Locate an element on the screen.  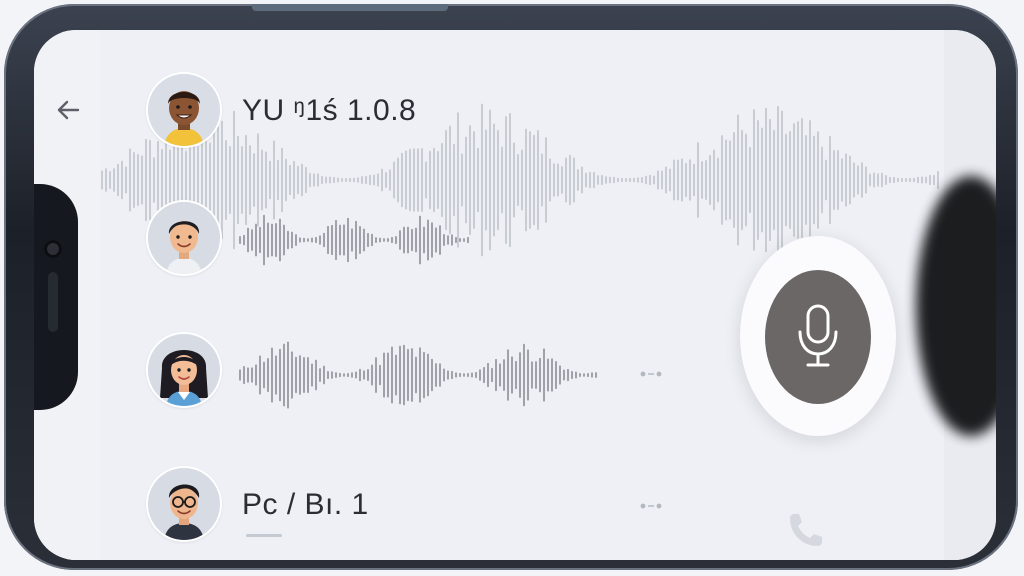
avatar-man-glasses-icon is located at coordinates (184, 504).